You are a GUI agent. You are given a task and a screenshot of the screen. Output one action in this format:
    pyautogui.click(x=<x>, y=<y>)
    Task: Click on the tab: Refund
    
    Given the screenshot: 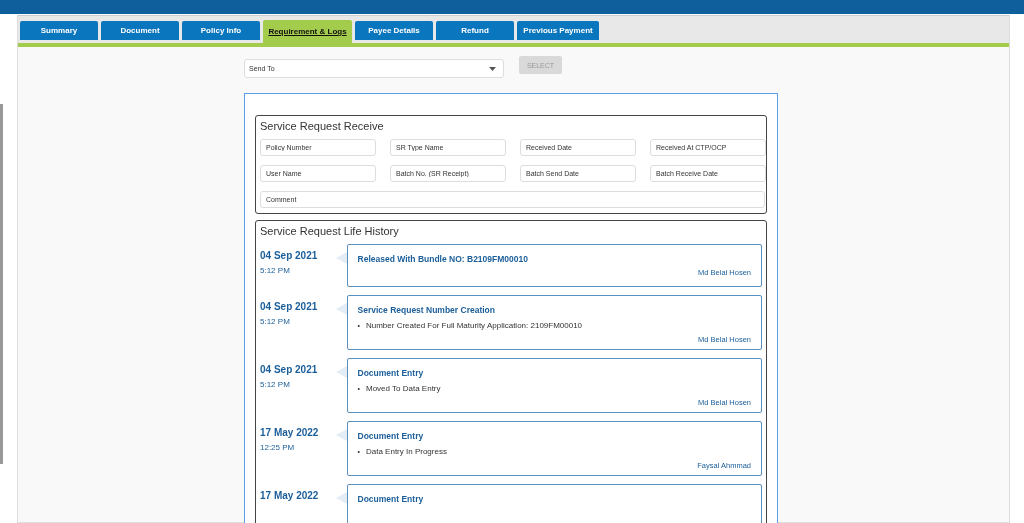 What is the action you would take?
    pyautogui.click(x=475, y=30)
    